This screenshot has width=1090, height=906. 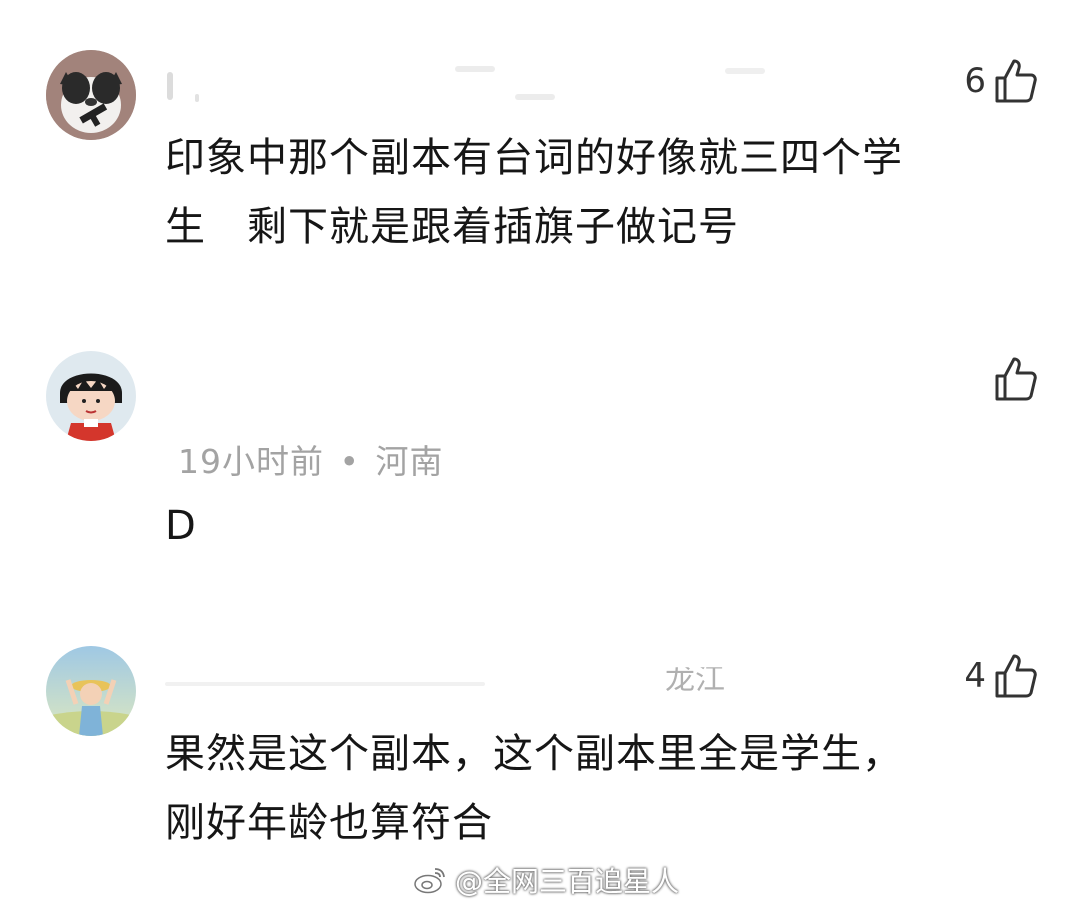 What do you see at coordinates (534, 158) in the screenshot?
I see `comment-text-line: 印象中那个副本有台词的好像就三四个学` at bounding box center [534, 158].